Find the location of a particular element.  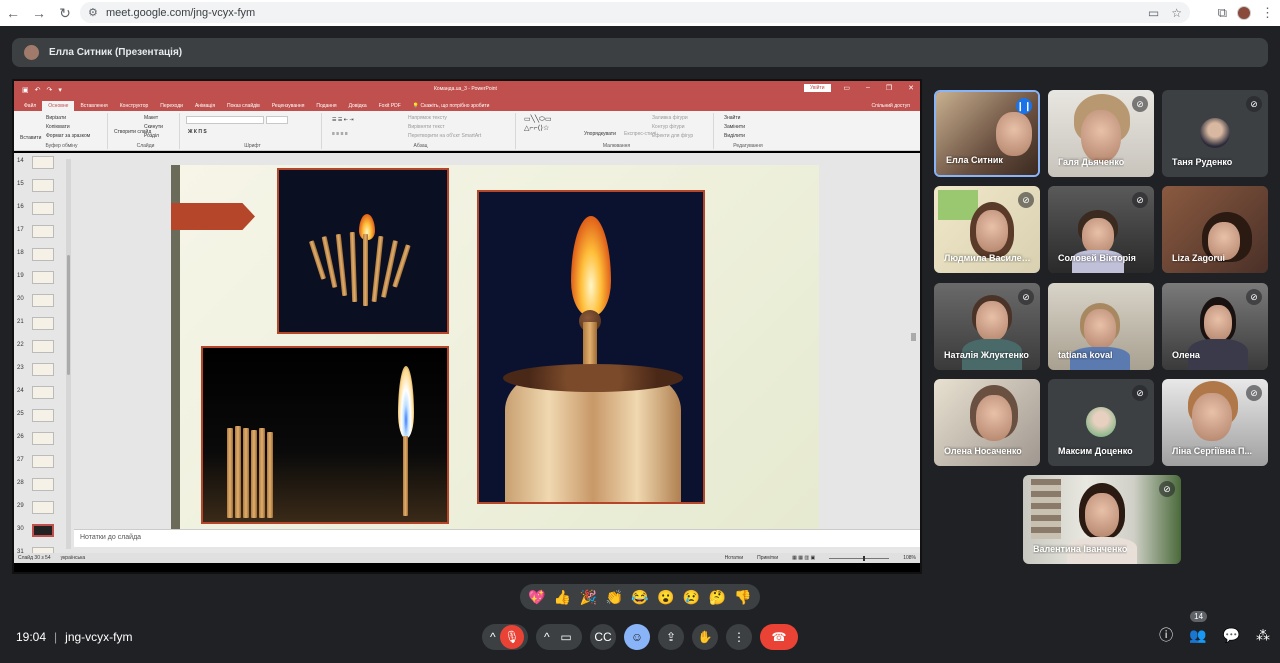

reaction-surprised: 😮 is located at coordinates (665, 597).